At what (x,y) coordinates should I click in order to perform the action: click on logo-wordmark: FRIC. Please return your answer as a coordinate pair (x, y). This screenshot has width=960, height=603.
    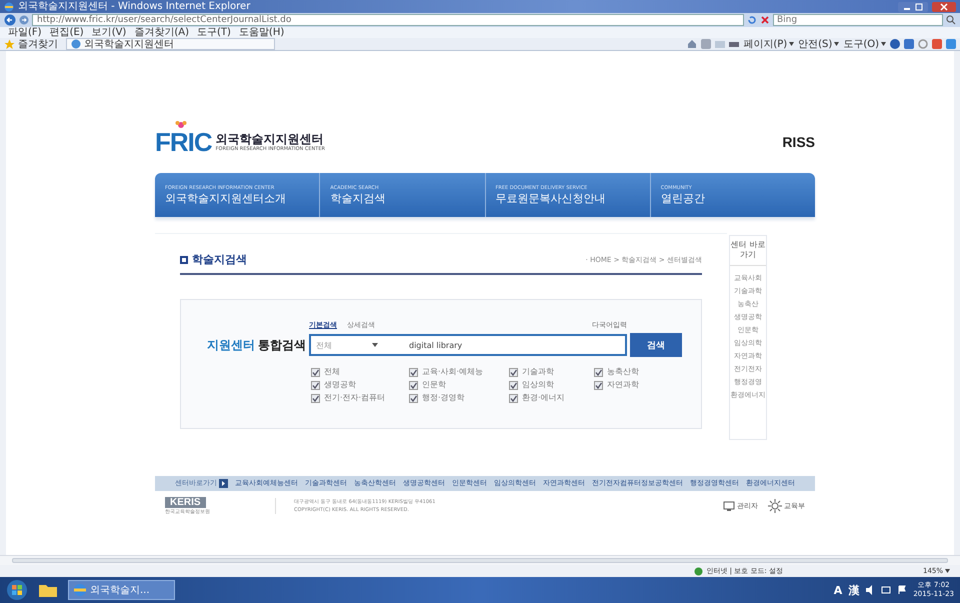
    Looking at the image, I should click on (183, 142).